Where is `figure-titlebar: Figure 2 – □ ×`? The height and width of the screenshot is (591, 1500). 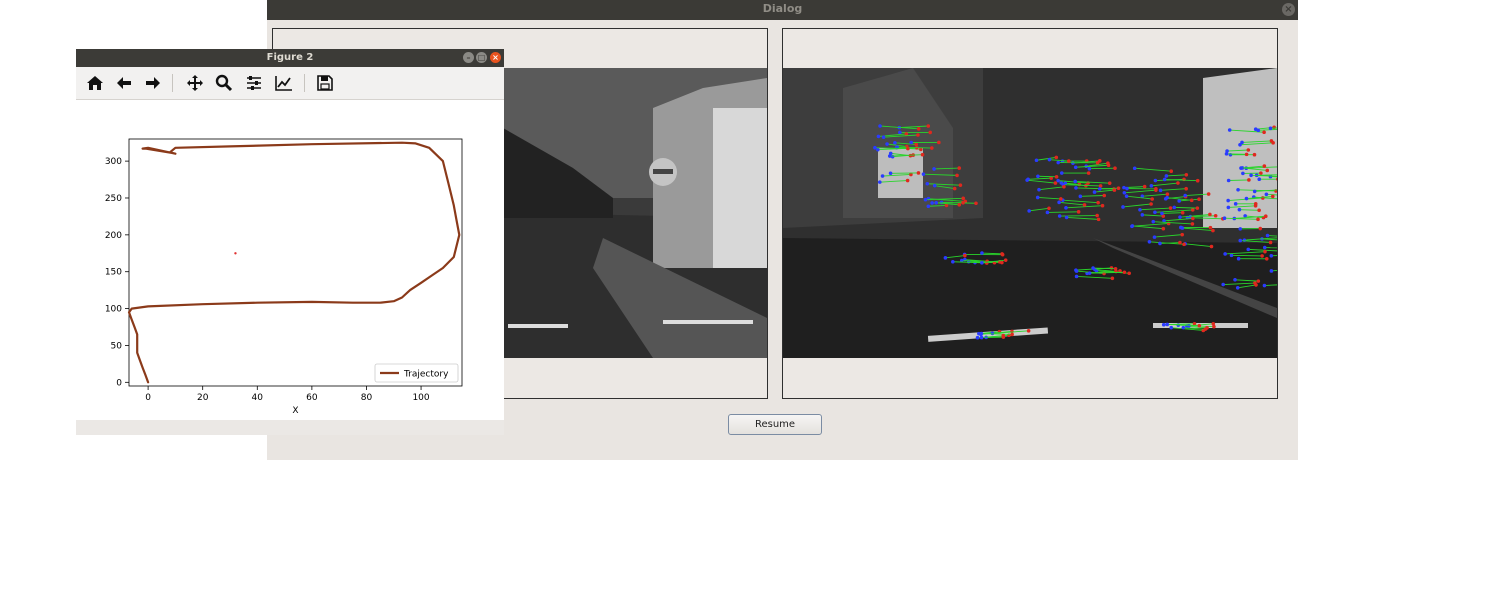 figure-titlebar: Figure 2 – □ × is located at coordinates (290, 58).